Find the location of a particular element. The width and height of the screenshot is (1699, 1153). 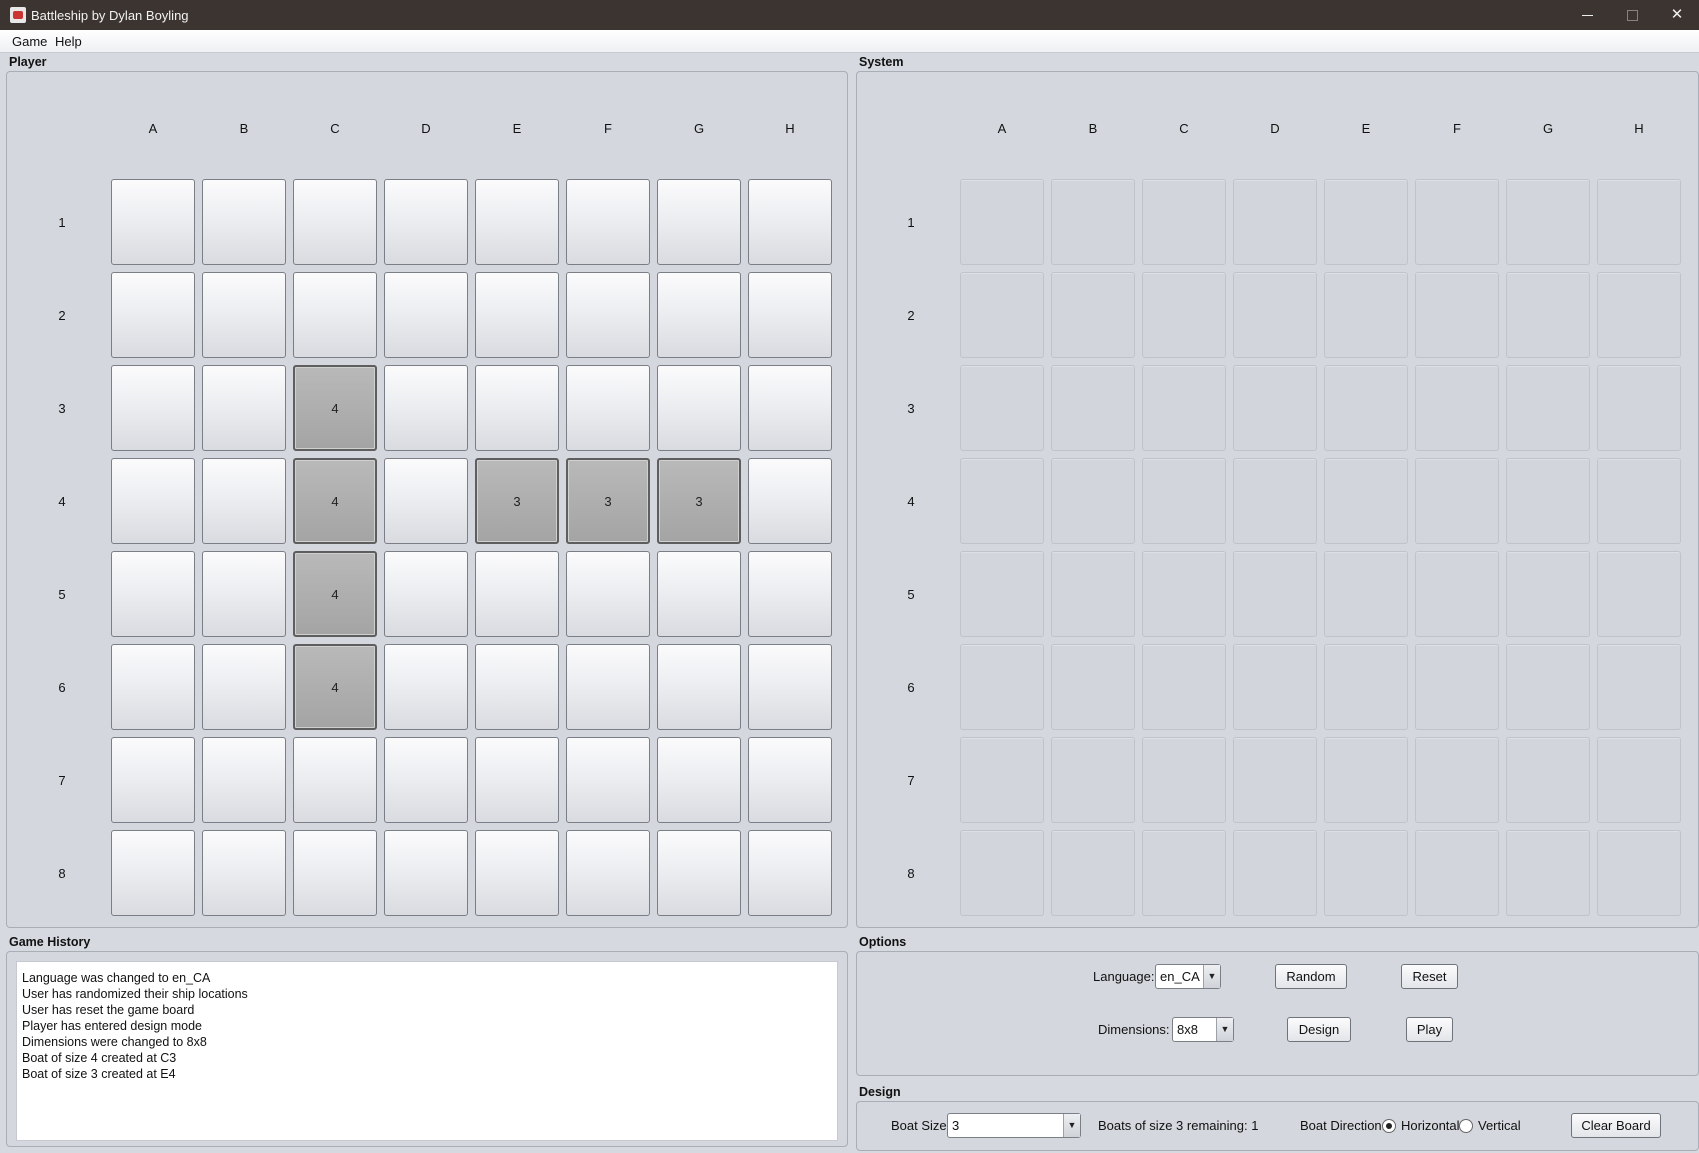

grid-cell-C6 is located at coordinates (1184, 687).